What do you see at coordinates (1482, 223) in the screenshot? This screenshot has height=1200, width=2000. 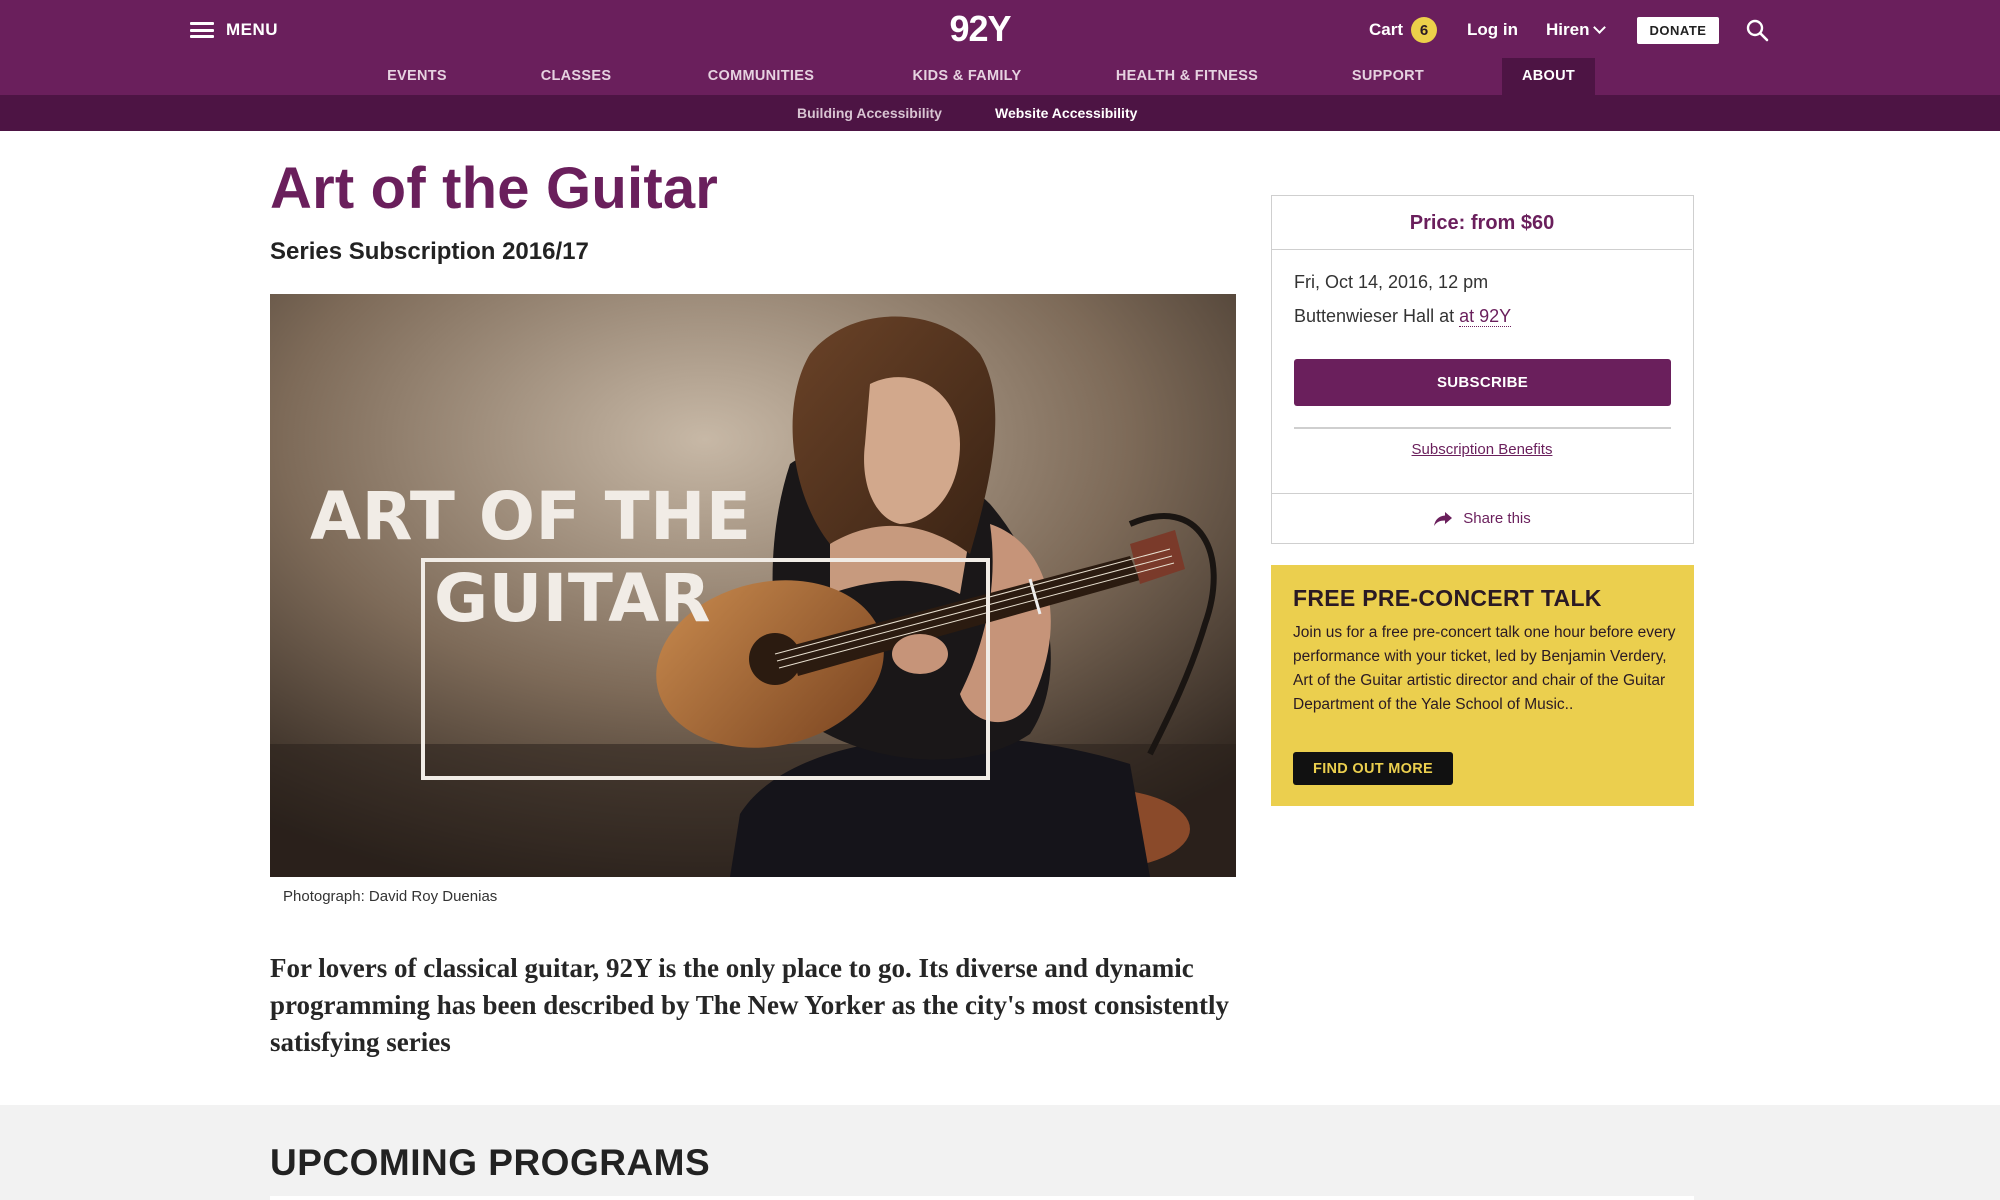 I see `price-label: Price: from $60` at bounding box center [1482, 223].